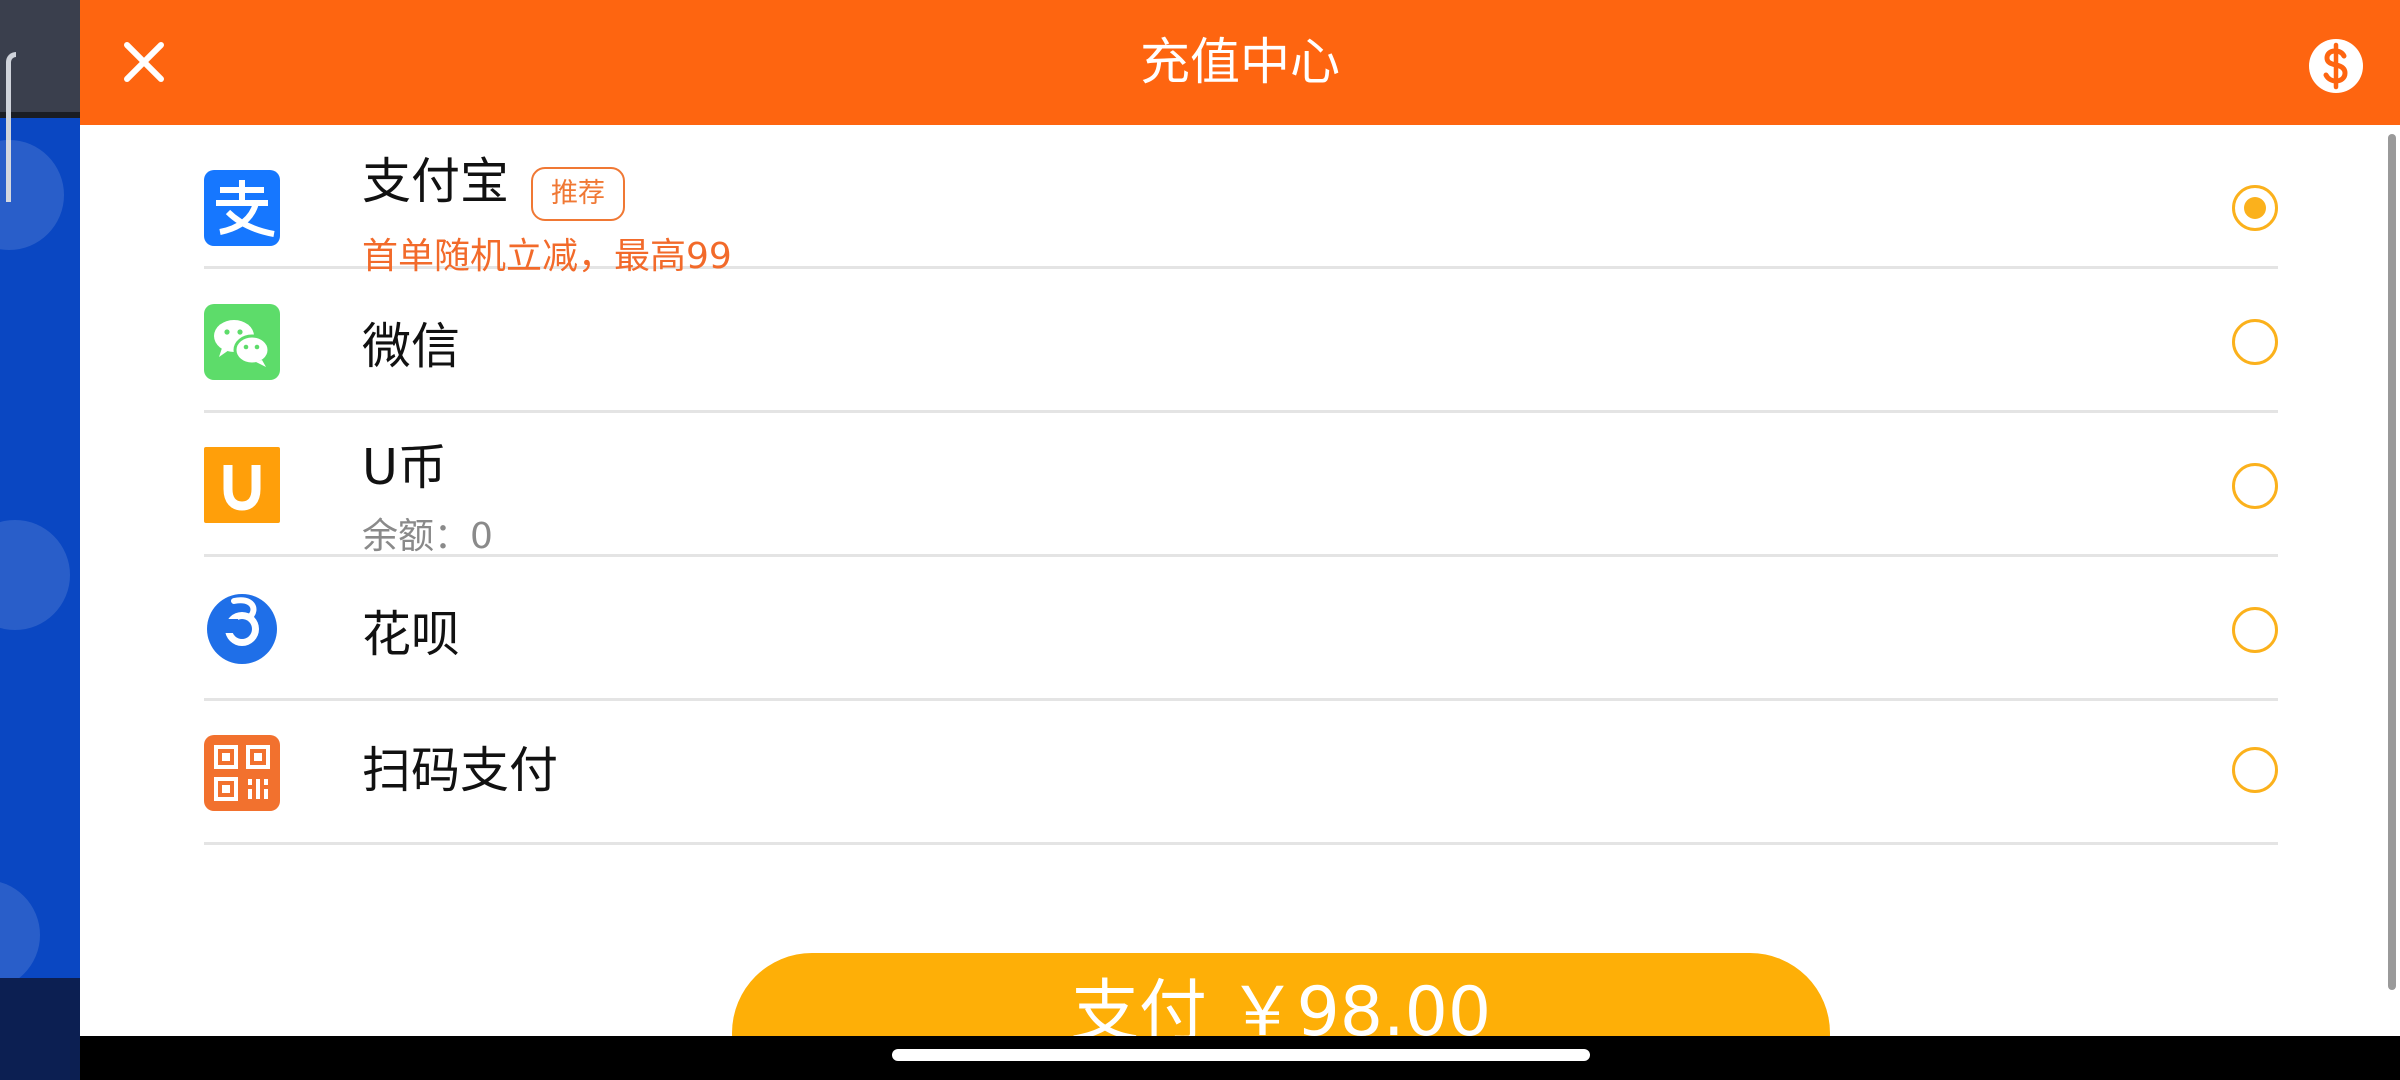 This screenshot has height=1080, width=2400. I want to click on ucoin-icon, so click(242, 485).